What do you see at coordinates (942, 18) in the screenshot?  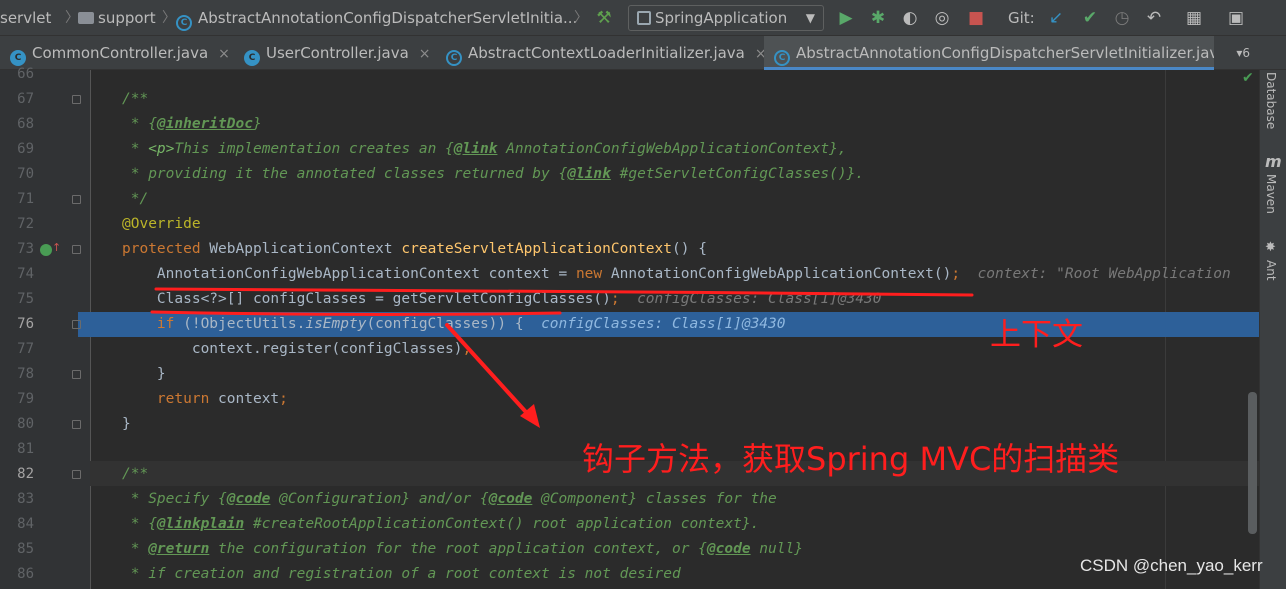 I see `profile-icon: ◎` at bounding box center [942, 18].